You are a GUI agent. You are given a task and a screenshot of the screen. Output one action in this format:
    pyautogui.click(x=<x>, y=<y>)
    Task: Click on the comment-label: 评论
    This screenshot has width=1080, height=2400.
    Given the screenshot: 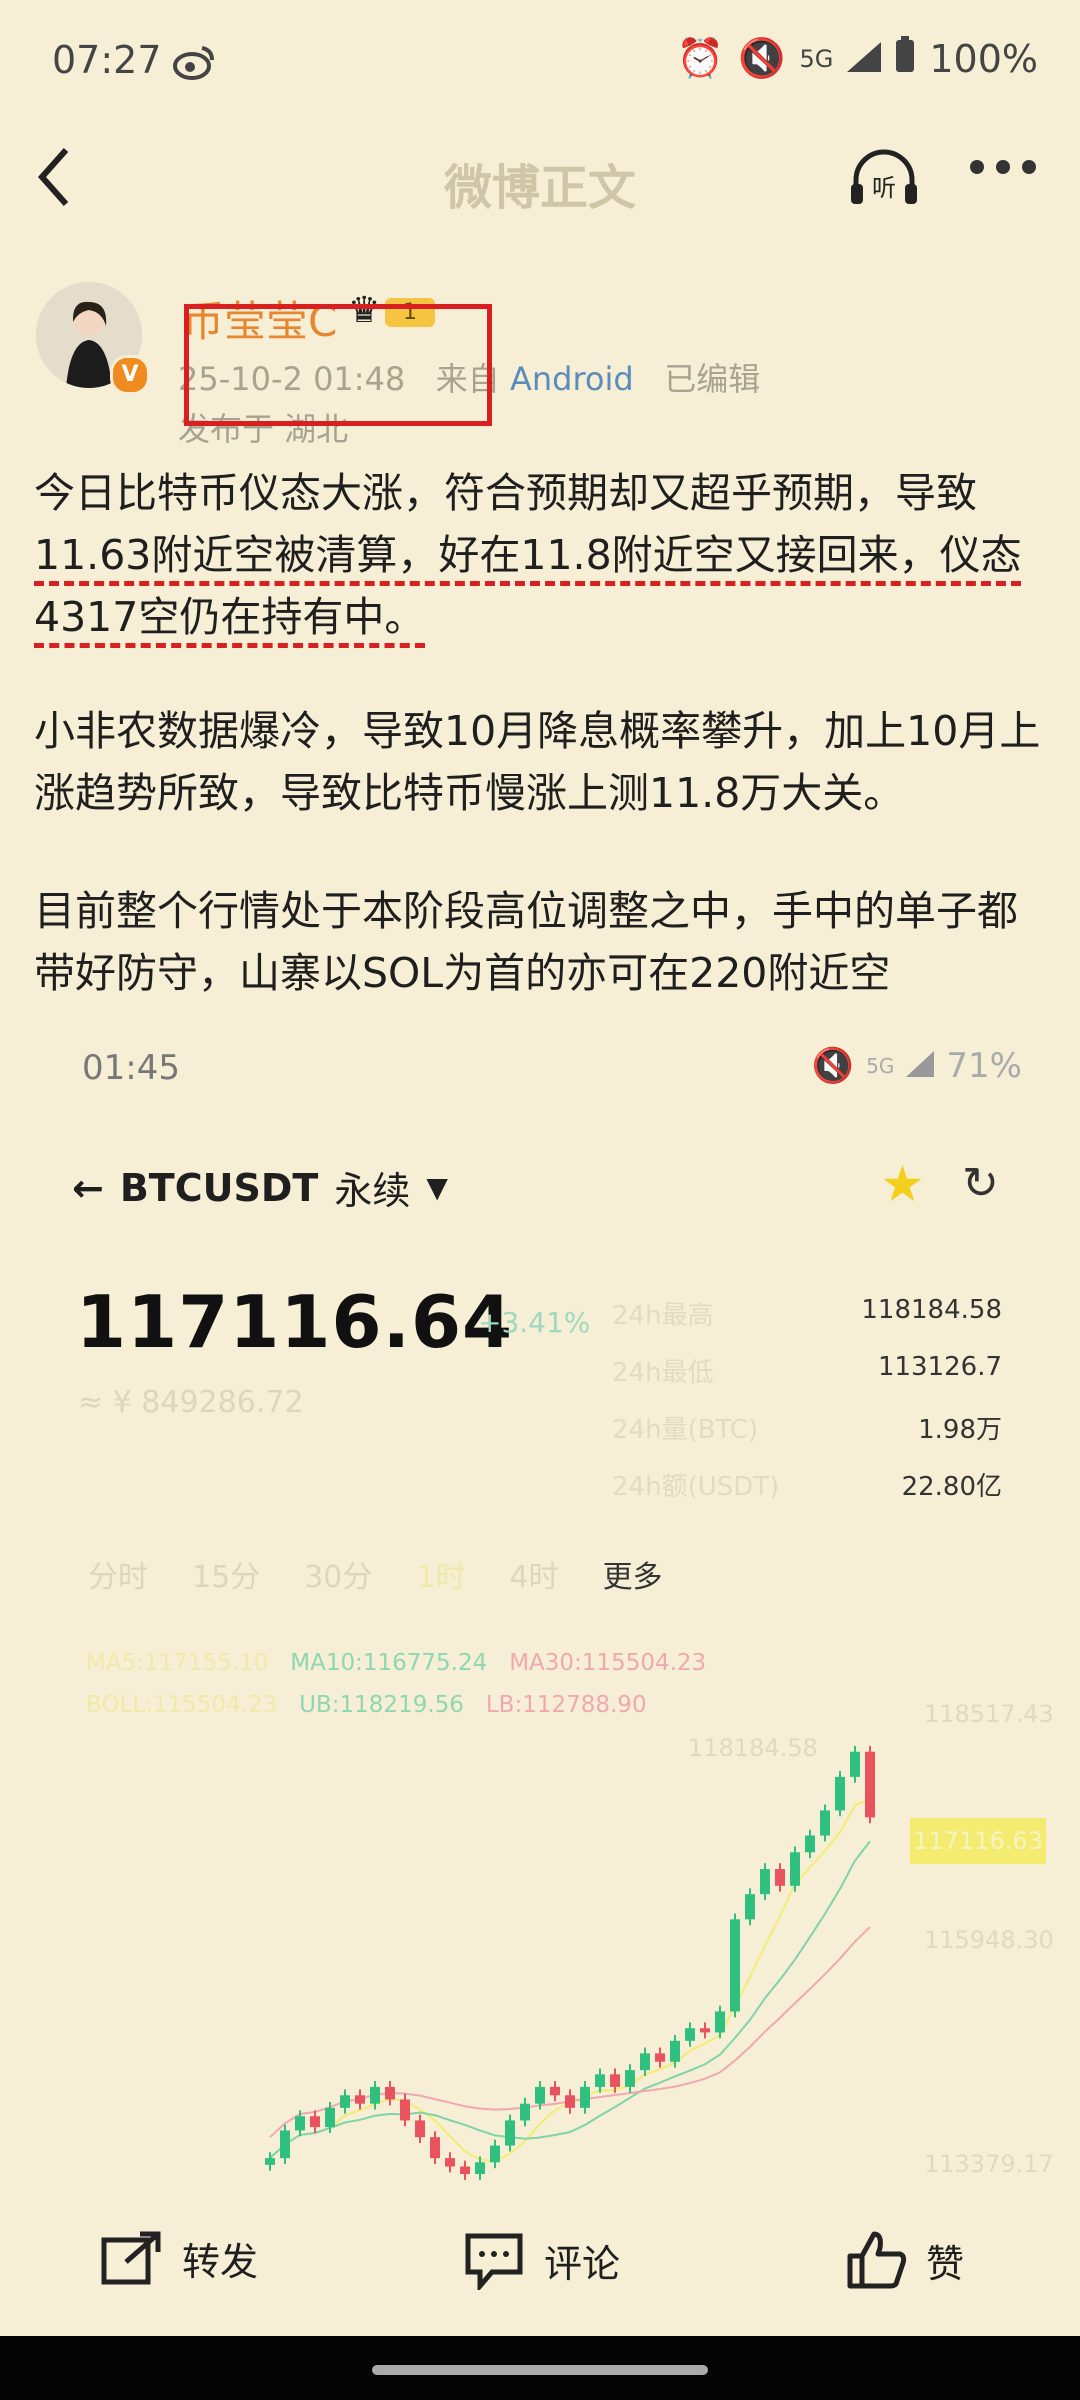 What is the action you would take?
    pyautogui.click(x=582, y=2263)
    